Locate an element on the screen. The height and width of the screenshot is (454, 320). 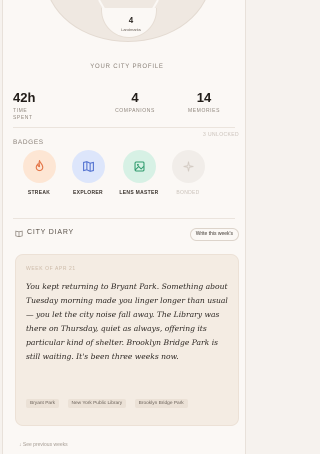
badge-name: LENS MASTER is located at coordinates (139, 193).